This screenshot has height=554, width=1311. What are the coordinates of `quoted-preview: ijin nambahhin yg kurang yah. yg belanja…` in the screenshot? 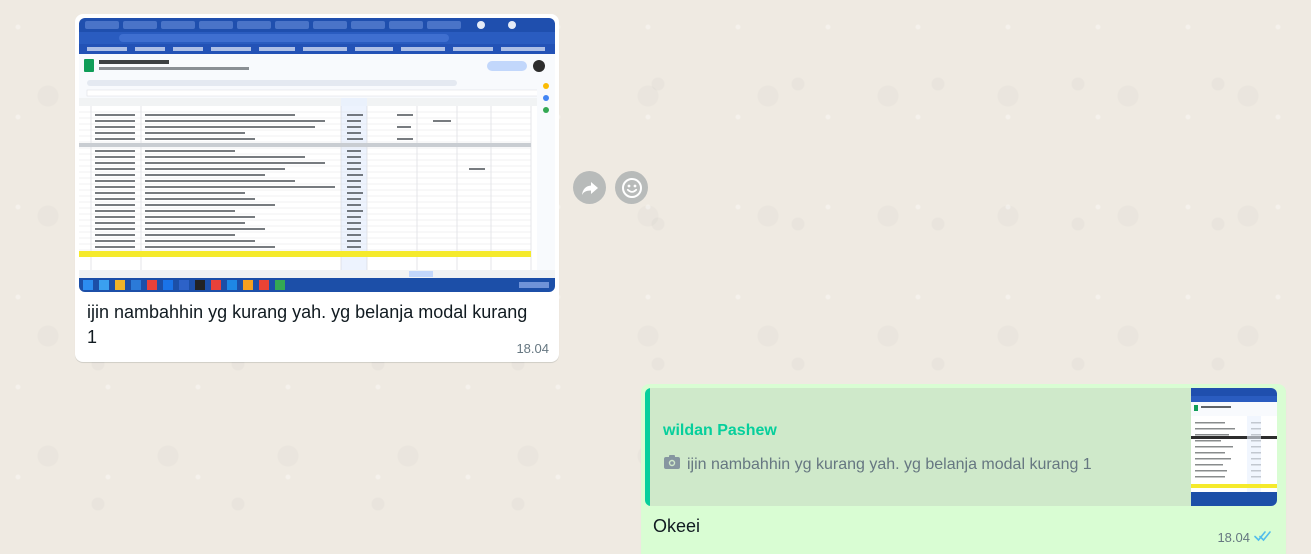 It's located at (877, 464).